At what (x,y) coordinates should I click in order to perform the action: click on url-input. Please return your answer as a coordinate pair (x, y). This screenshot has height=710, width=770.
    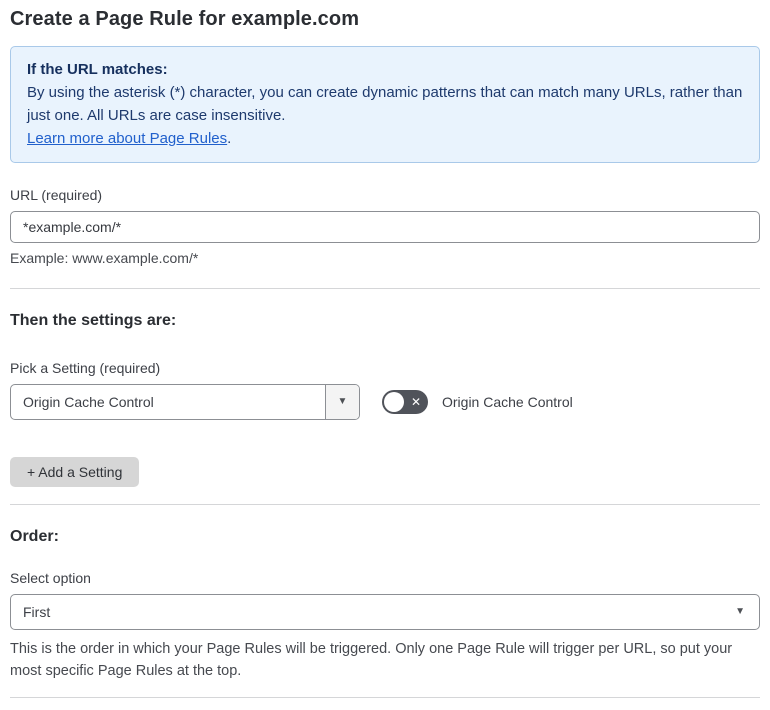
    Looking at the image, I should click on (385, 227).